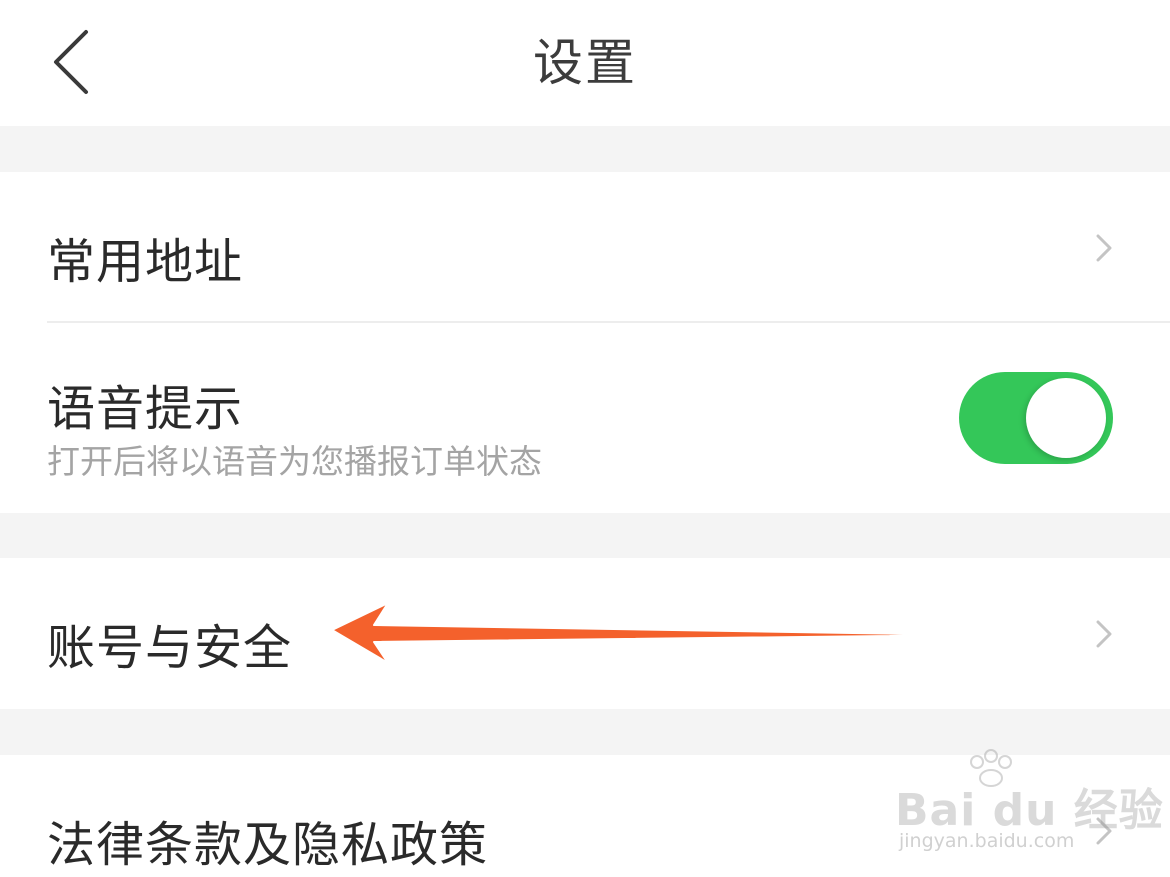  What do you see at coordinates (1066, 418) in the screenshot?
I see `toggle-knob` at bounding box center [1066, 418].